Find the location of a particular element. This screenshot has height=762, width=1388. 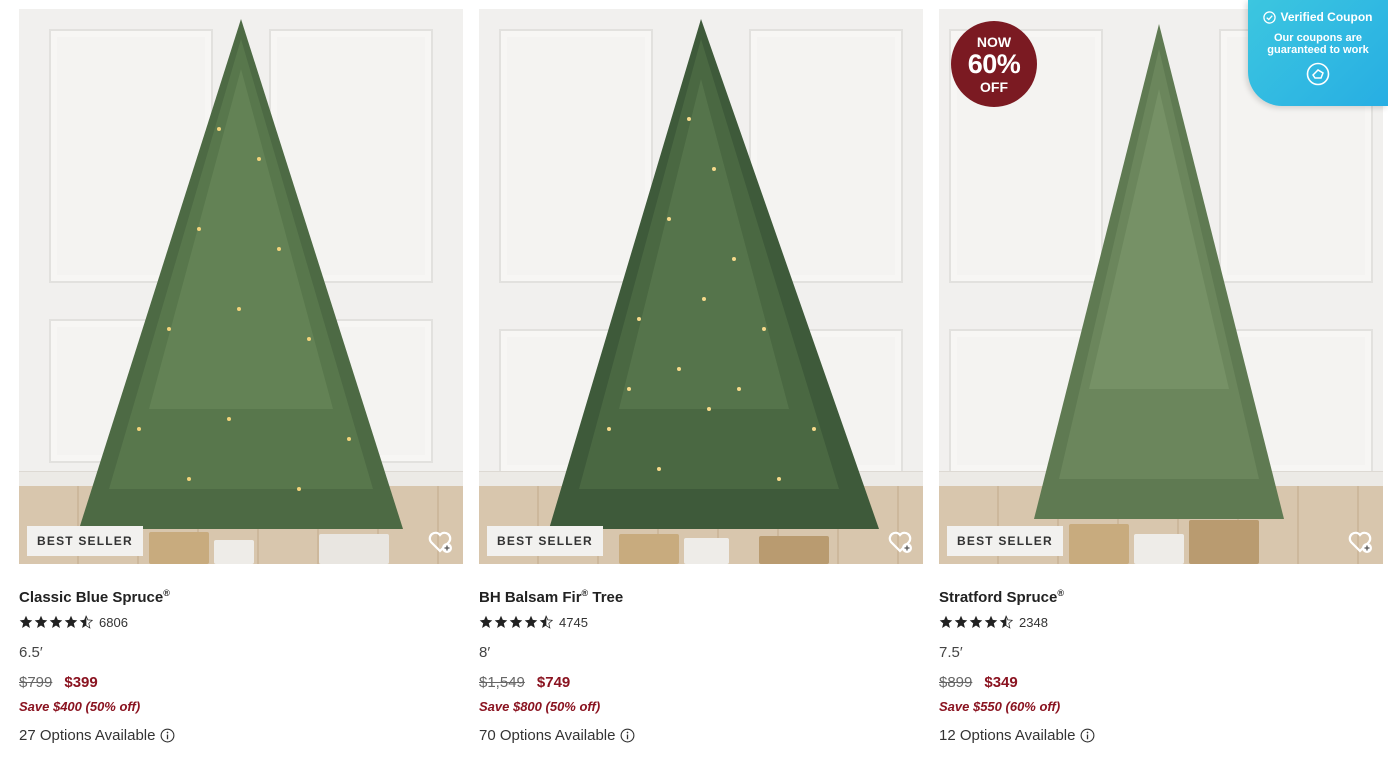

sale-badge-line1: NOW is located at coordinates (994, 41).